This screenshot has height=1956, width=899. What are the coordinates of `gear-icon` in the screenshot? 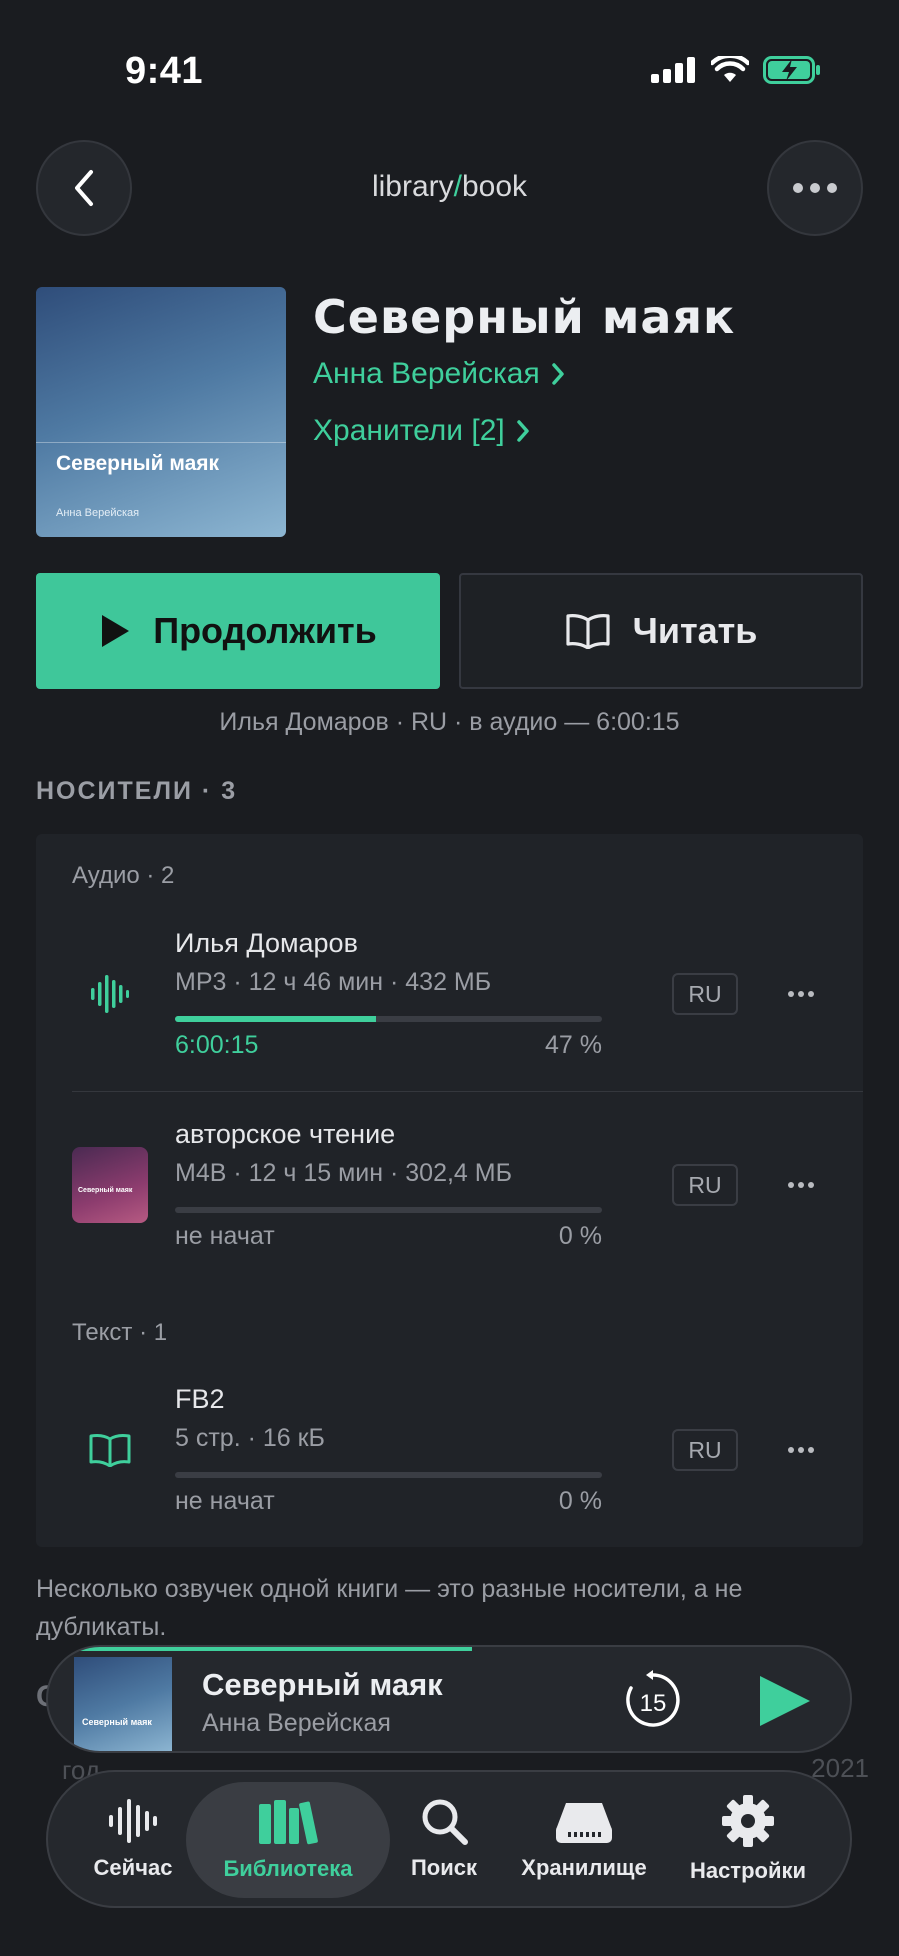 It's located at (748, 1821).